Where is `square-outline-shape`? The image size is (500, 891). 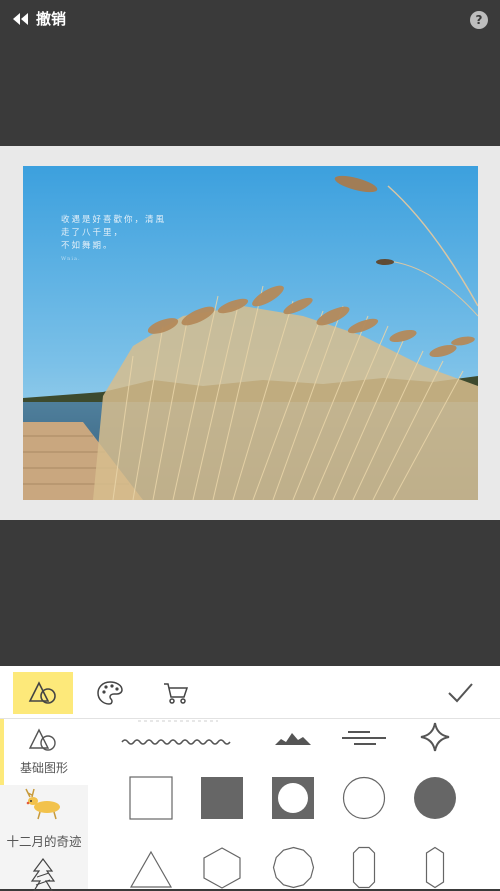 square-outline-shape is located at coordinates (151, 798).